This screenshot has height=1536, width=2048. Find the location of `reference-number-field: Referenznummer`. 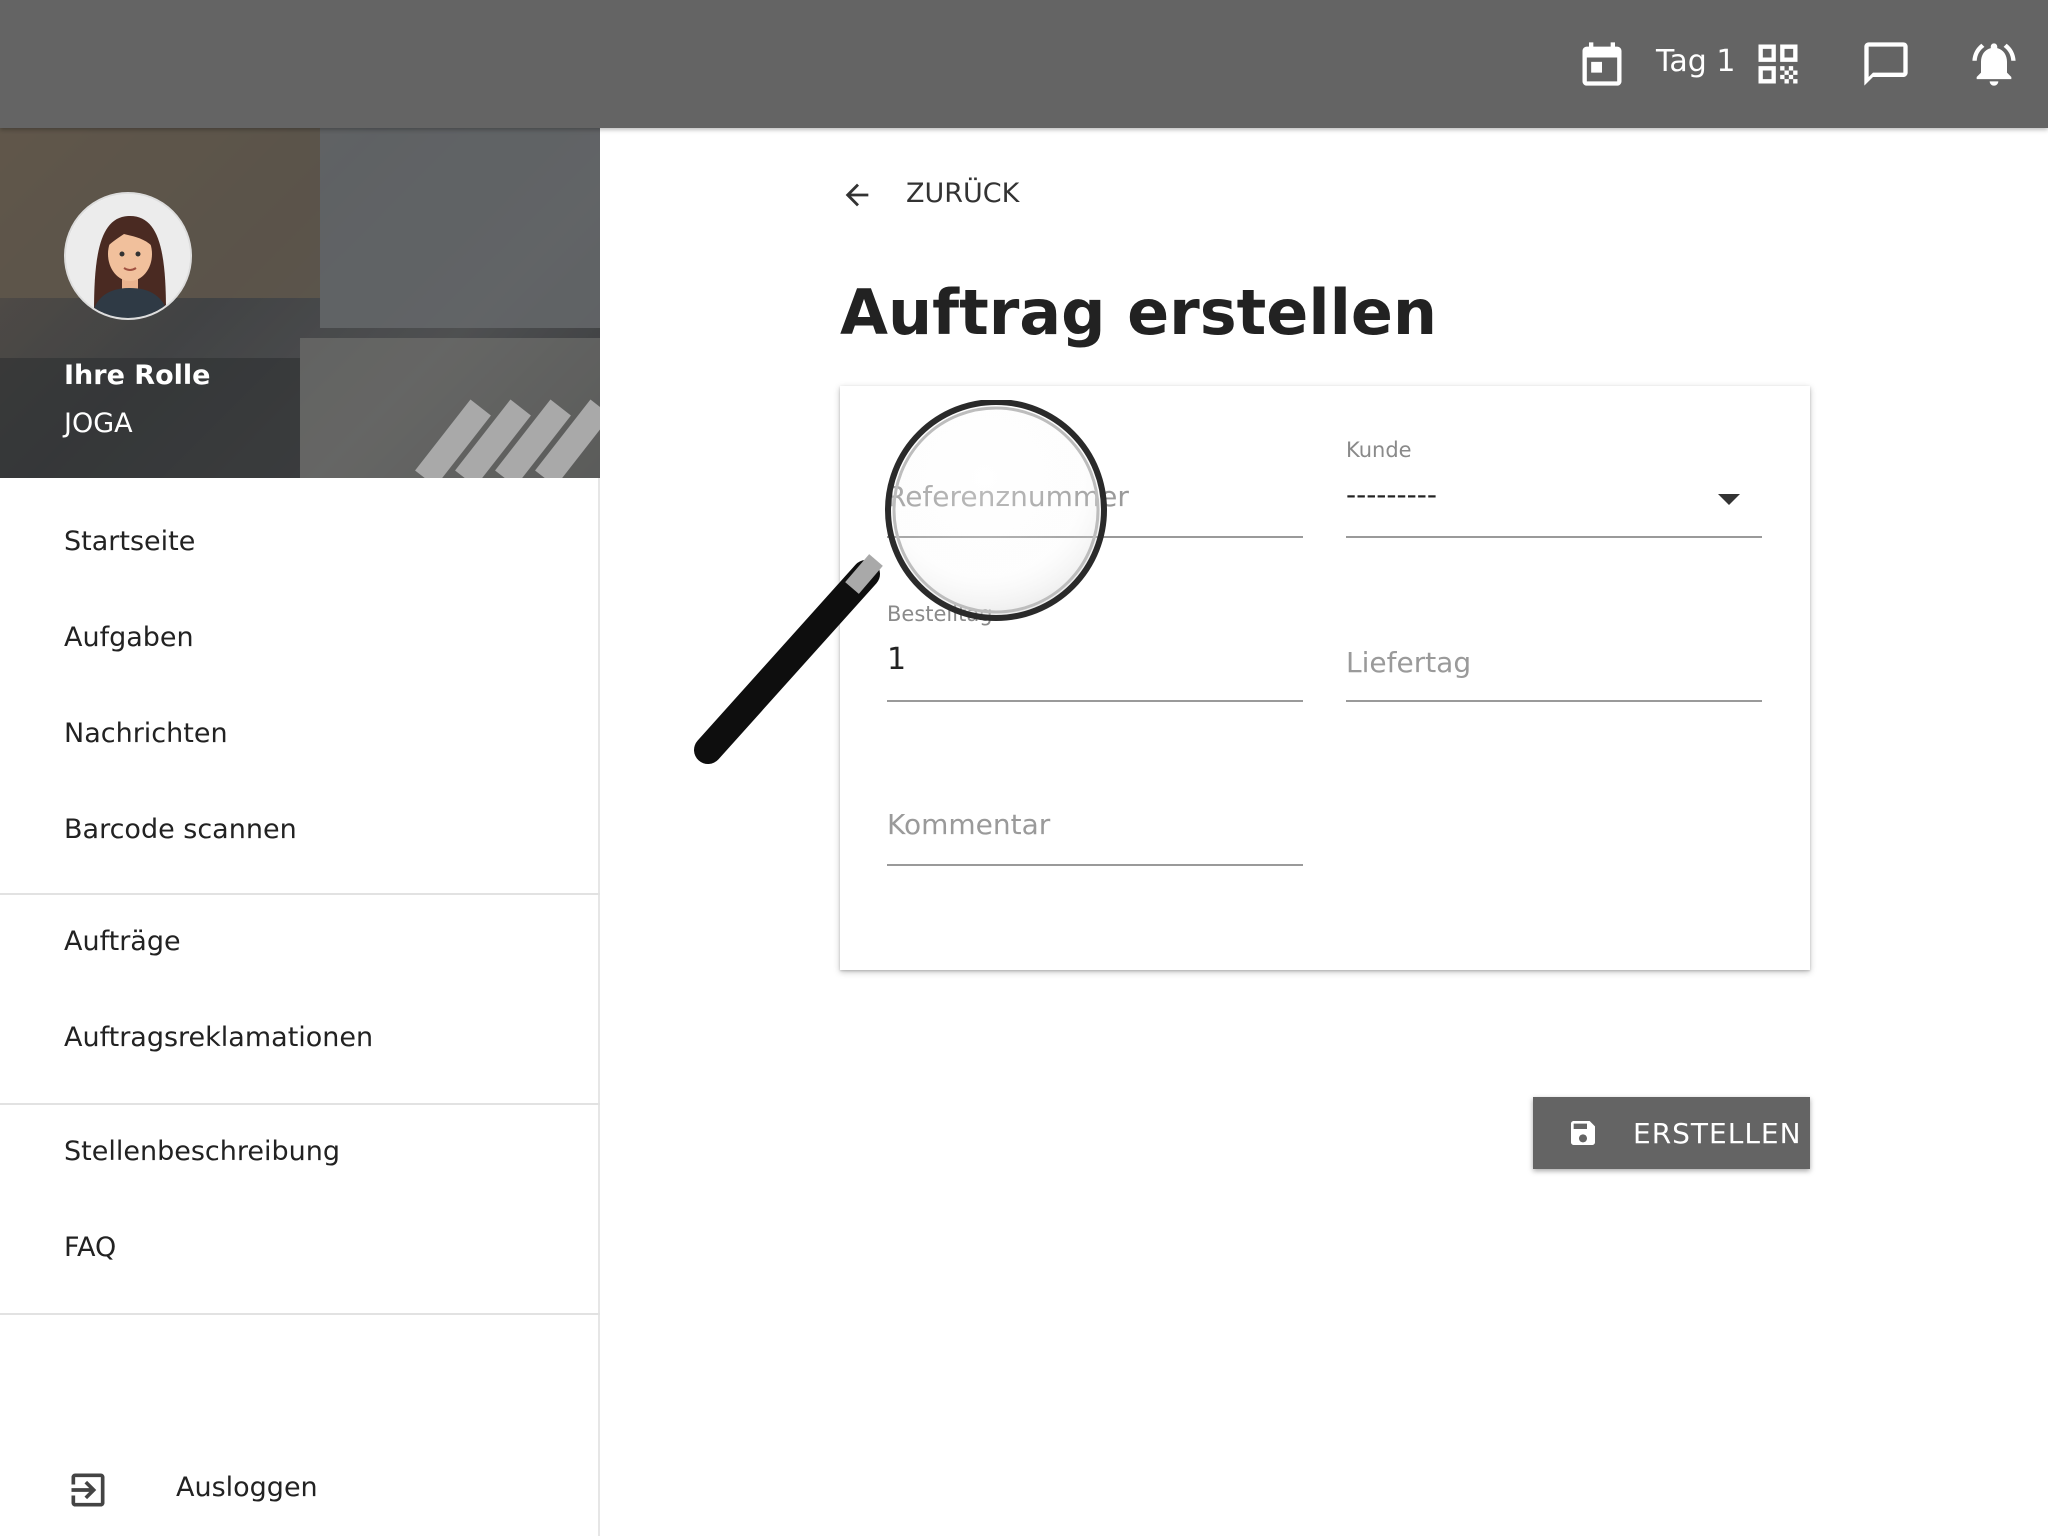

reference-number-field: Referenznummer is located at coordinates (1095, 492).